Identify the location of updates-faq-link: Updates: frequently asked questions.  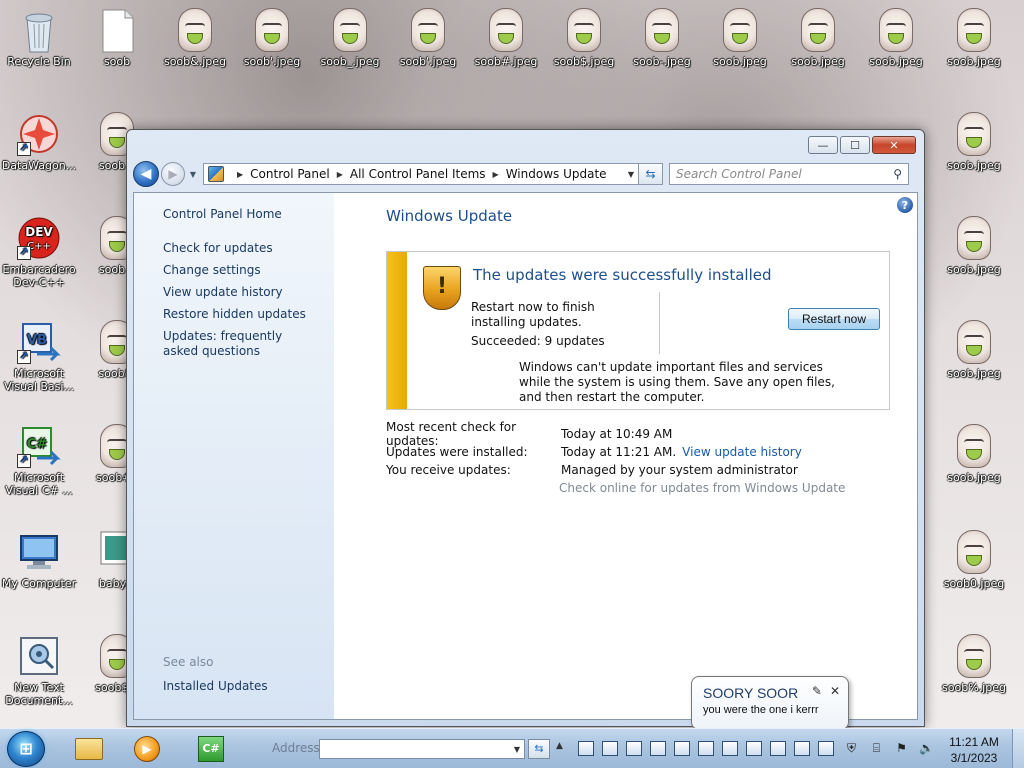
(238, 344).